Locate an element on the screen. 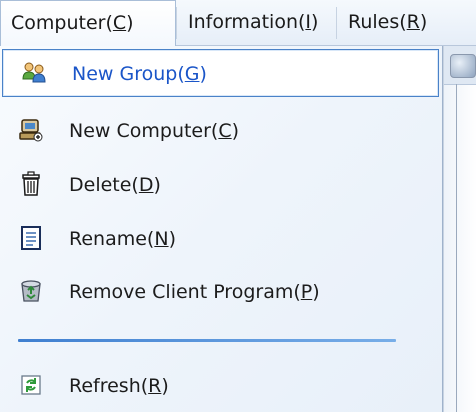  menu-item-label: New Group(G) is located at coordinates (139, 74).